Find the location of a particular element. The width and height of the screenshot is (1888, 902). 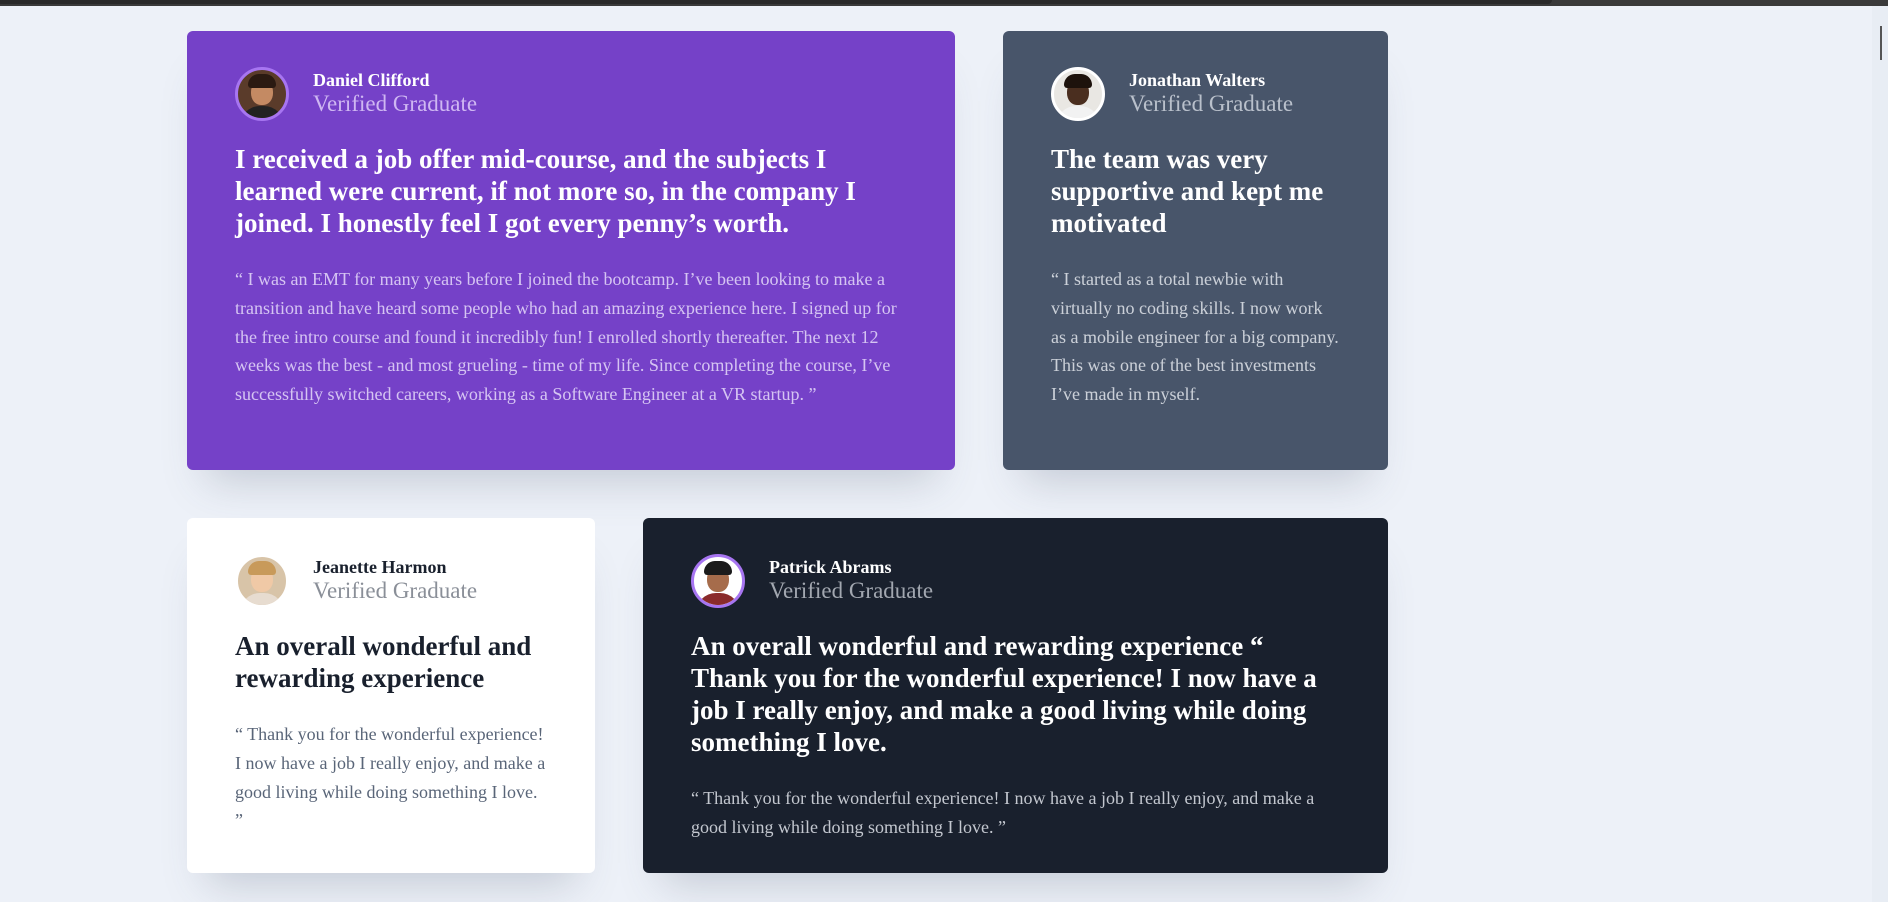

author-info: Daniel Clifford Verified Graduate is located at coordinates (395, 94).